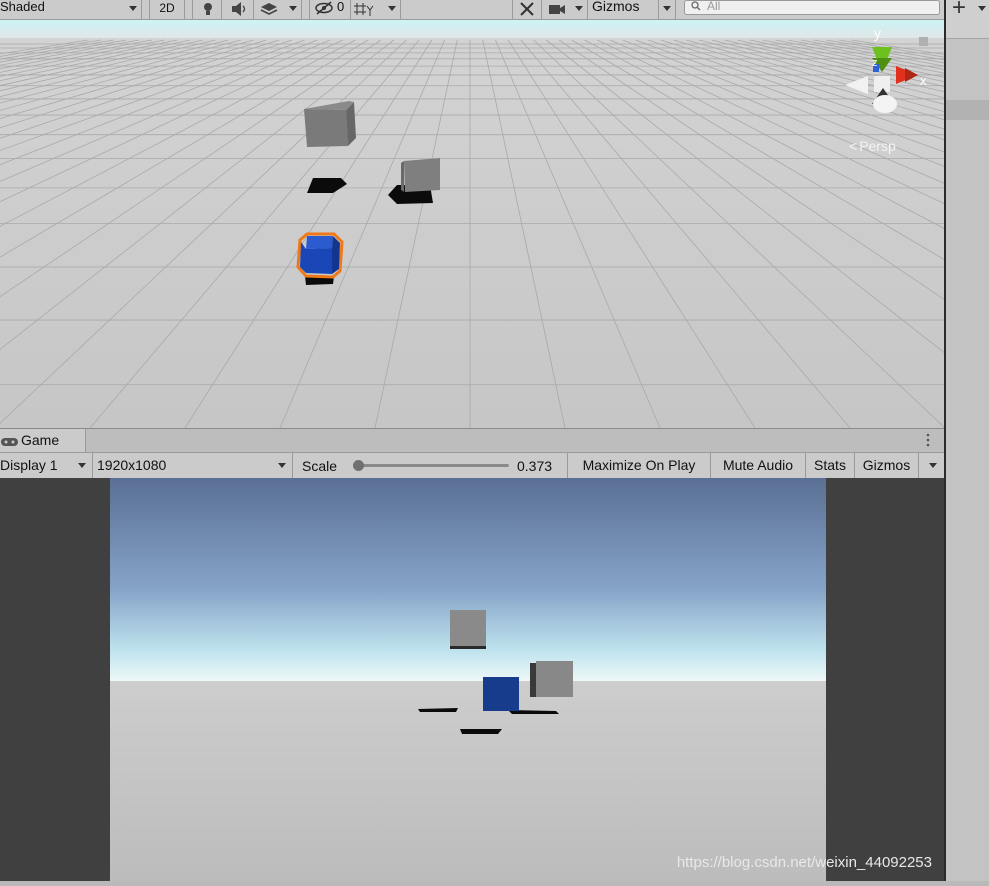 This screenshot has width=989, height=886. I want to click on hidden-objects-button: 0, so click(330, 9).